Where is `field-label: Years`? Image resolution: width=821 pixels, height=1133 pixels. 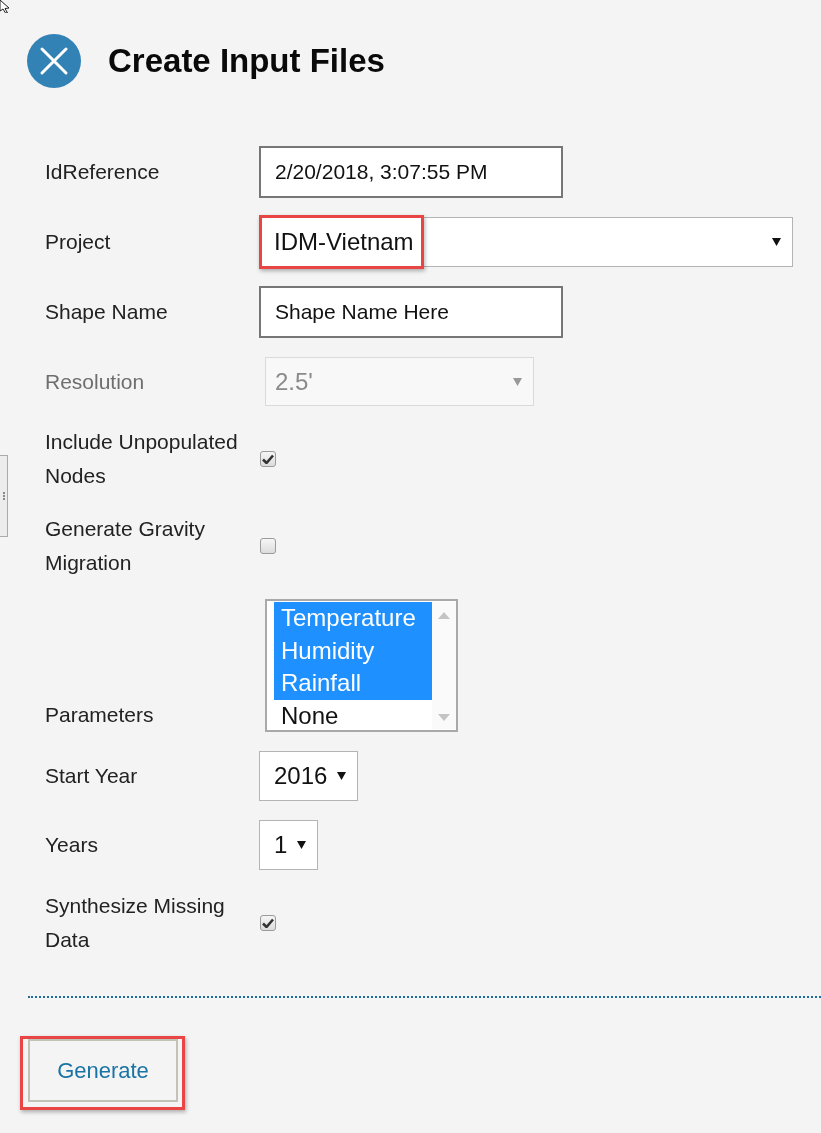 field-label: Years is located at coordinates (72, 845).